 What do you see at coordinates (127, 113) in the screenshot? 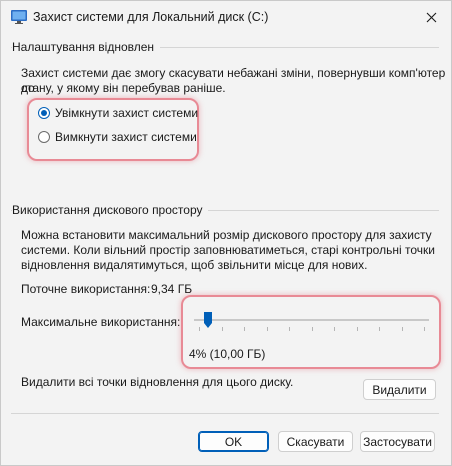
I see `radio-enable-label: Увімкнути захист системи` at bounding box center [127, 113].